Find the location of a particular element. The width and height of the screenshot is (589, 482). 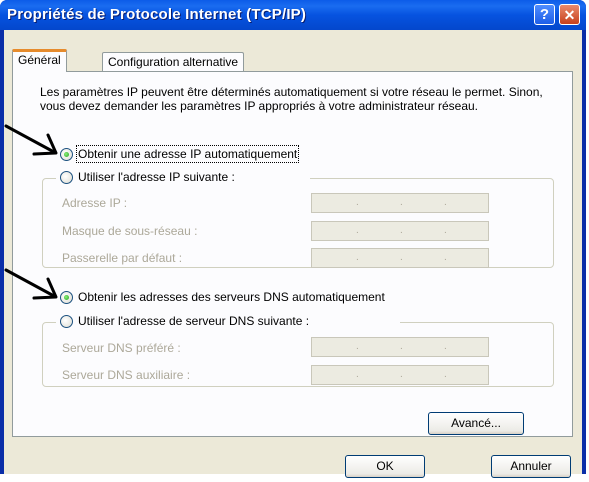

radio-ip-manual is located at coordinates (66, 177).